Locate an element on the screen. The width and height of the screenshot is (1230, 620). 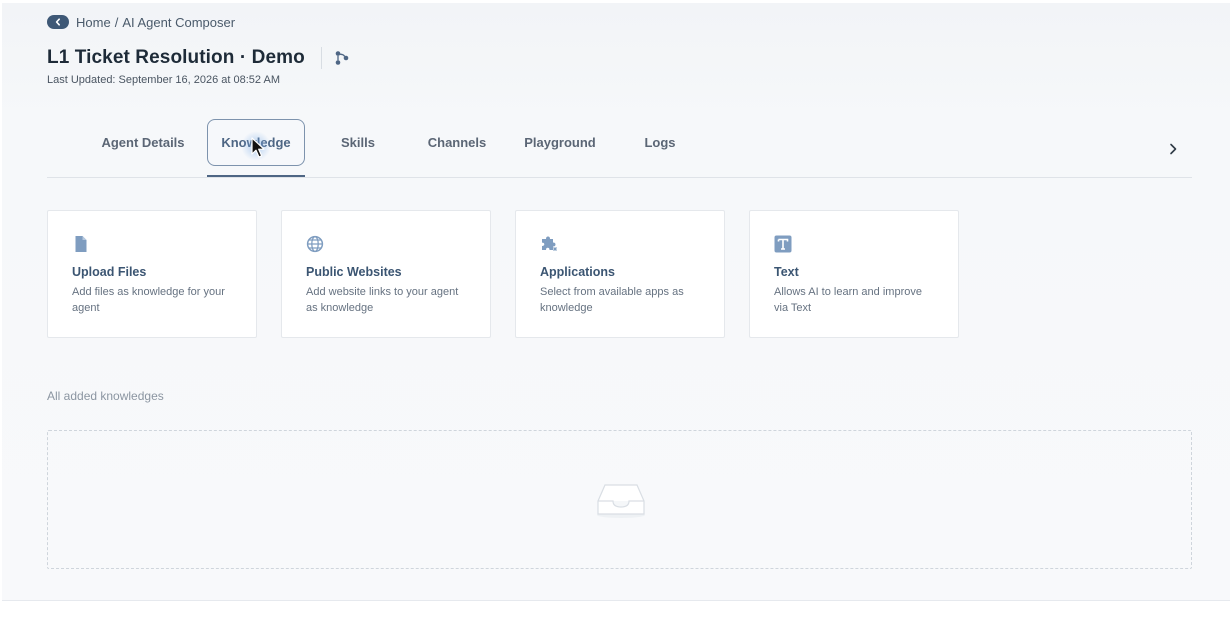
card-description: Add files as knowledge for your agent is located at coordinates (148, 300).